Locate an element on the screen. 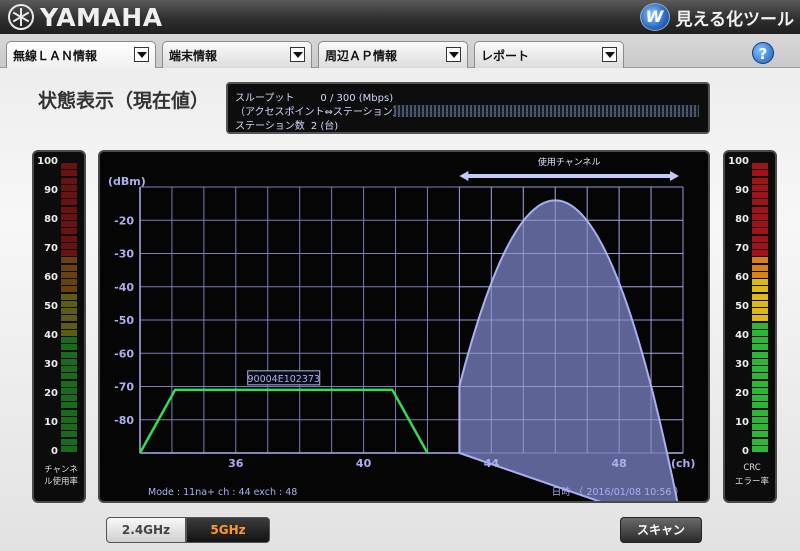 This screenshot has height=551, width=800. band-2-4ghz-button: 2.4GHz is located at coordinates (146, 530).